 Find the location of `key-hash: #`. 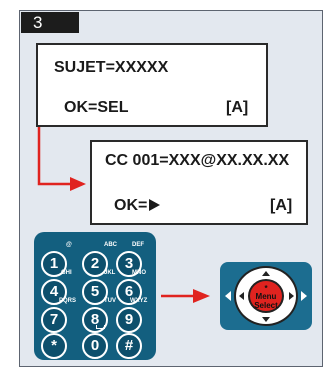

key-hash: # is located at coordinates (129, 346).